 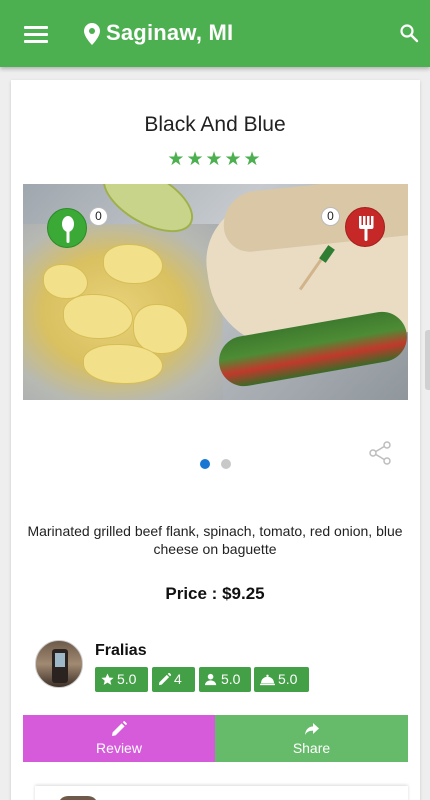 What do you see at coordinates (107, 679) in the screenshot?
I see `star-icon` at bounding box center [107, 679].